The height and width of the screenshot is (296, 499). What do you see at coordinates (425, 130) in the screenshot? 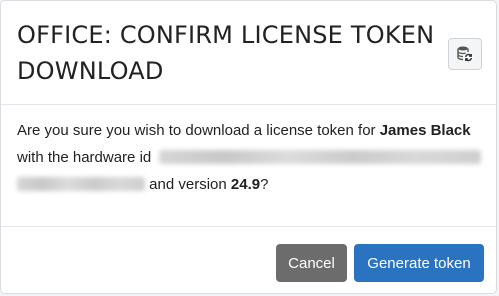
I see `user-name: James Black` at bounding box center [425, 130].